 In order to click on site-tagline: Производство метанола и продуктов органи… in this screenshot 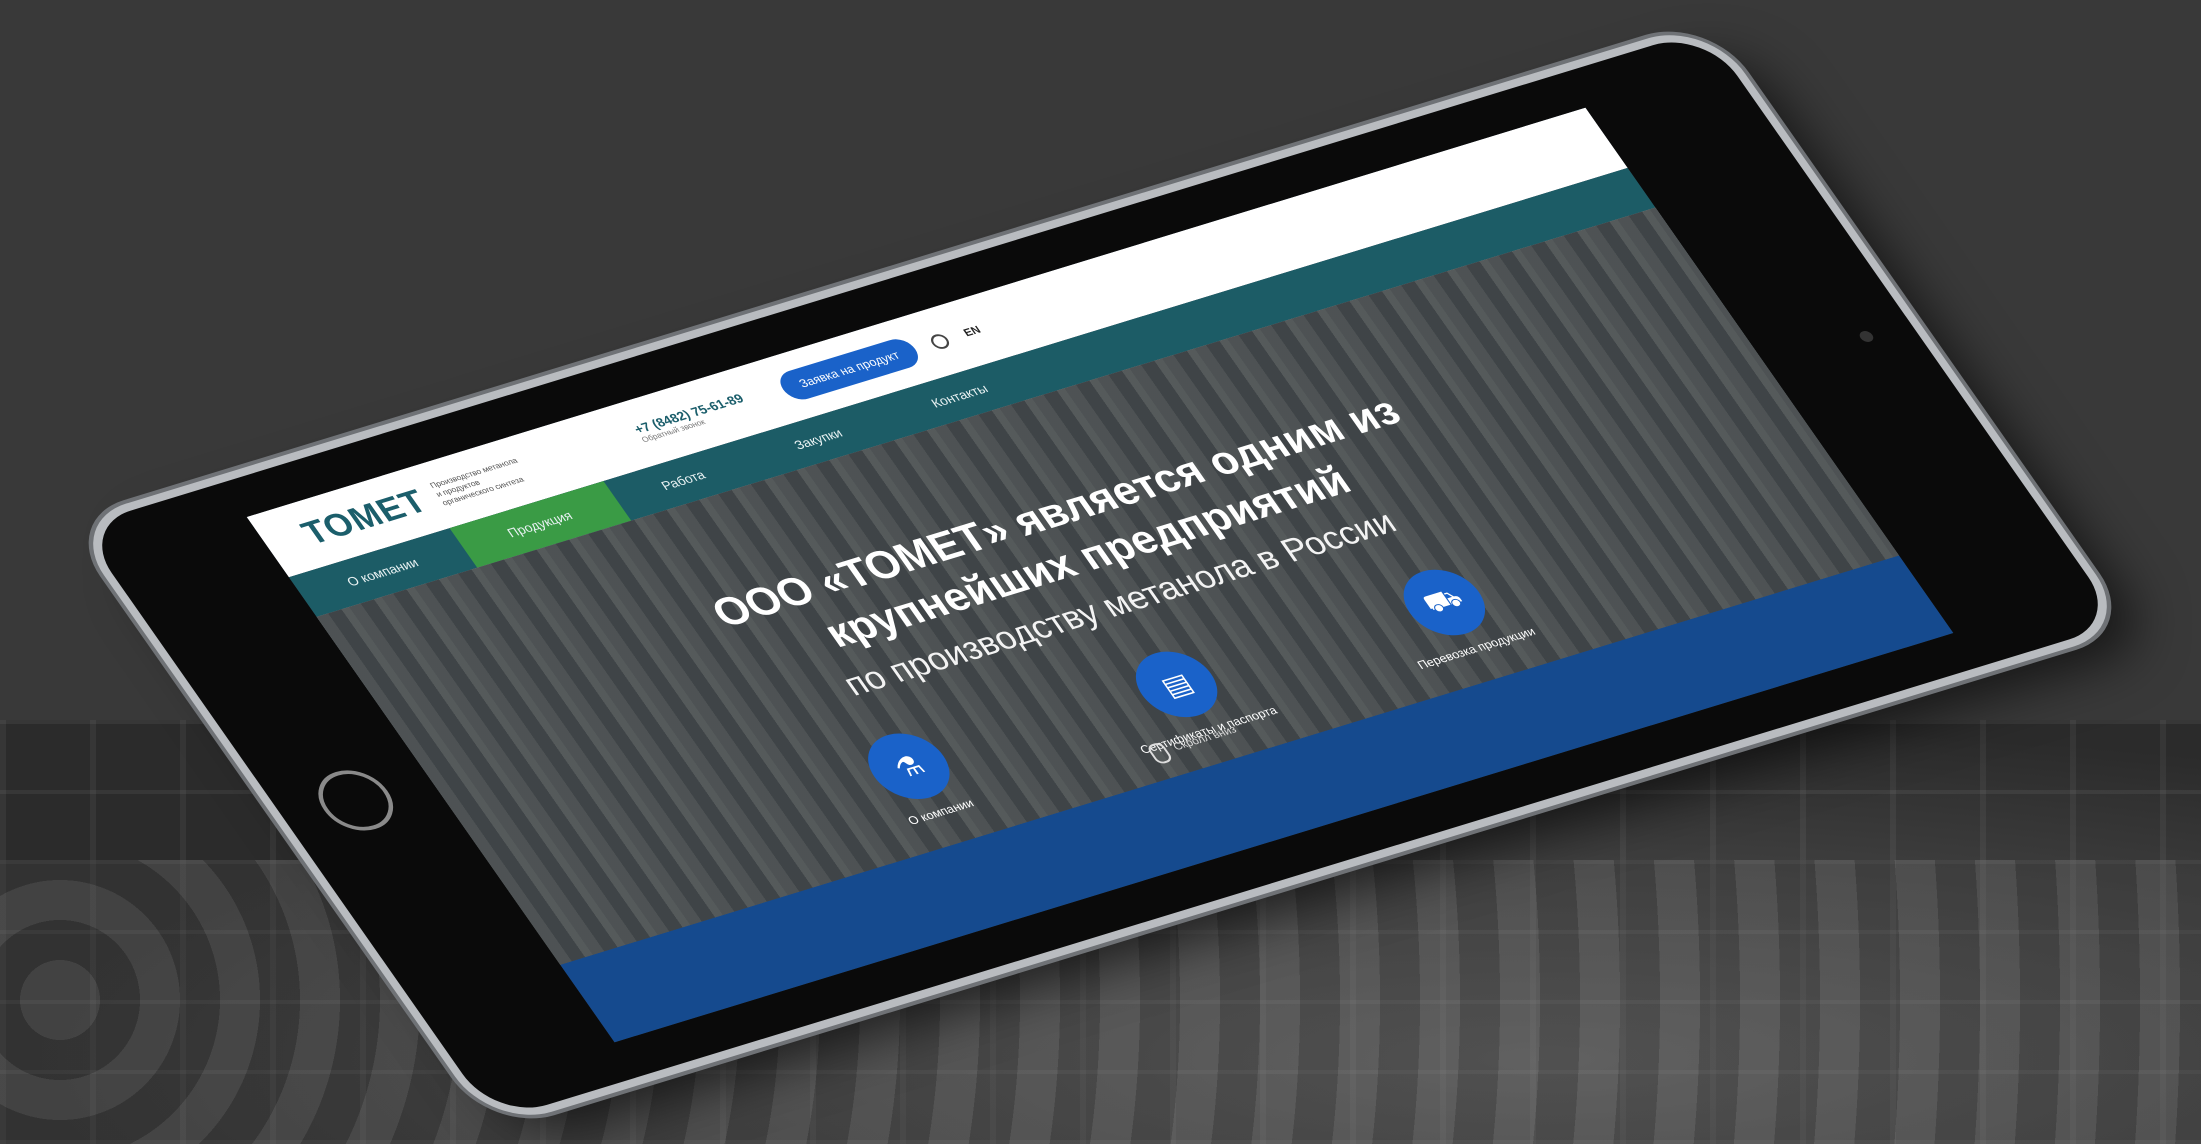, I will do `click(477, 482)`.